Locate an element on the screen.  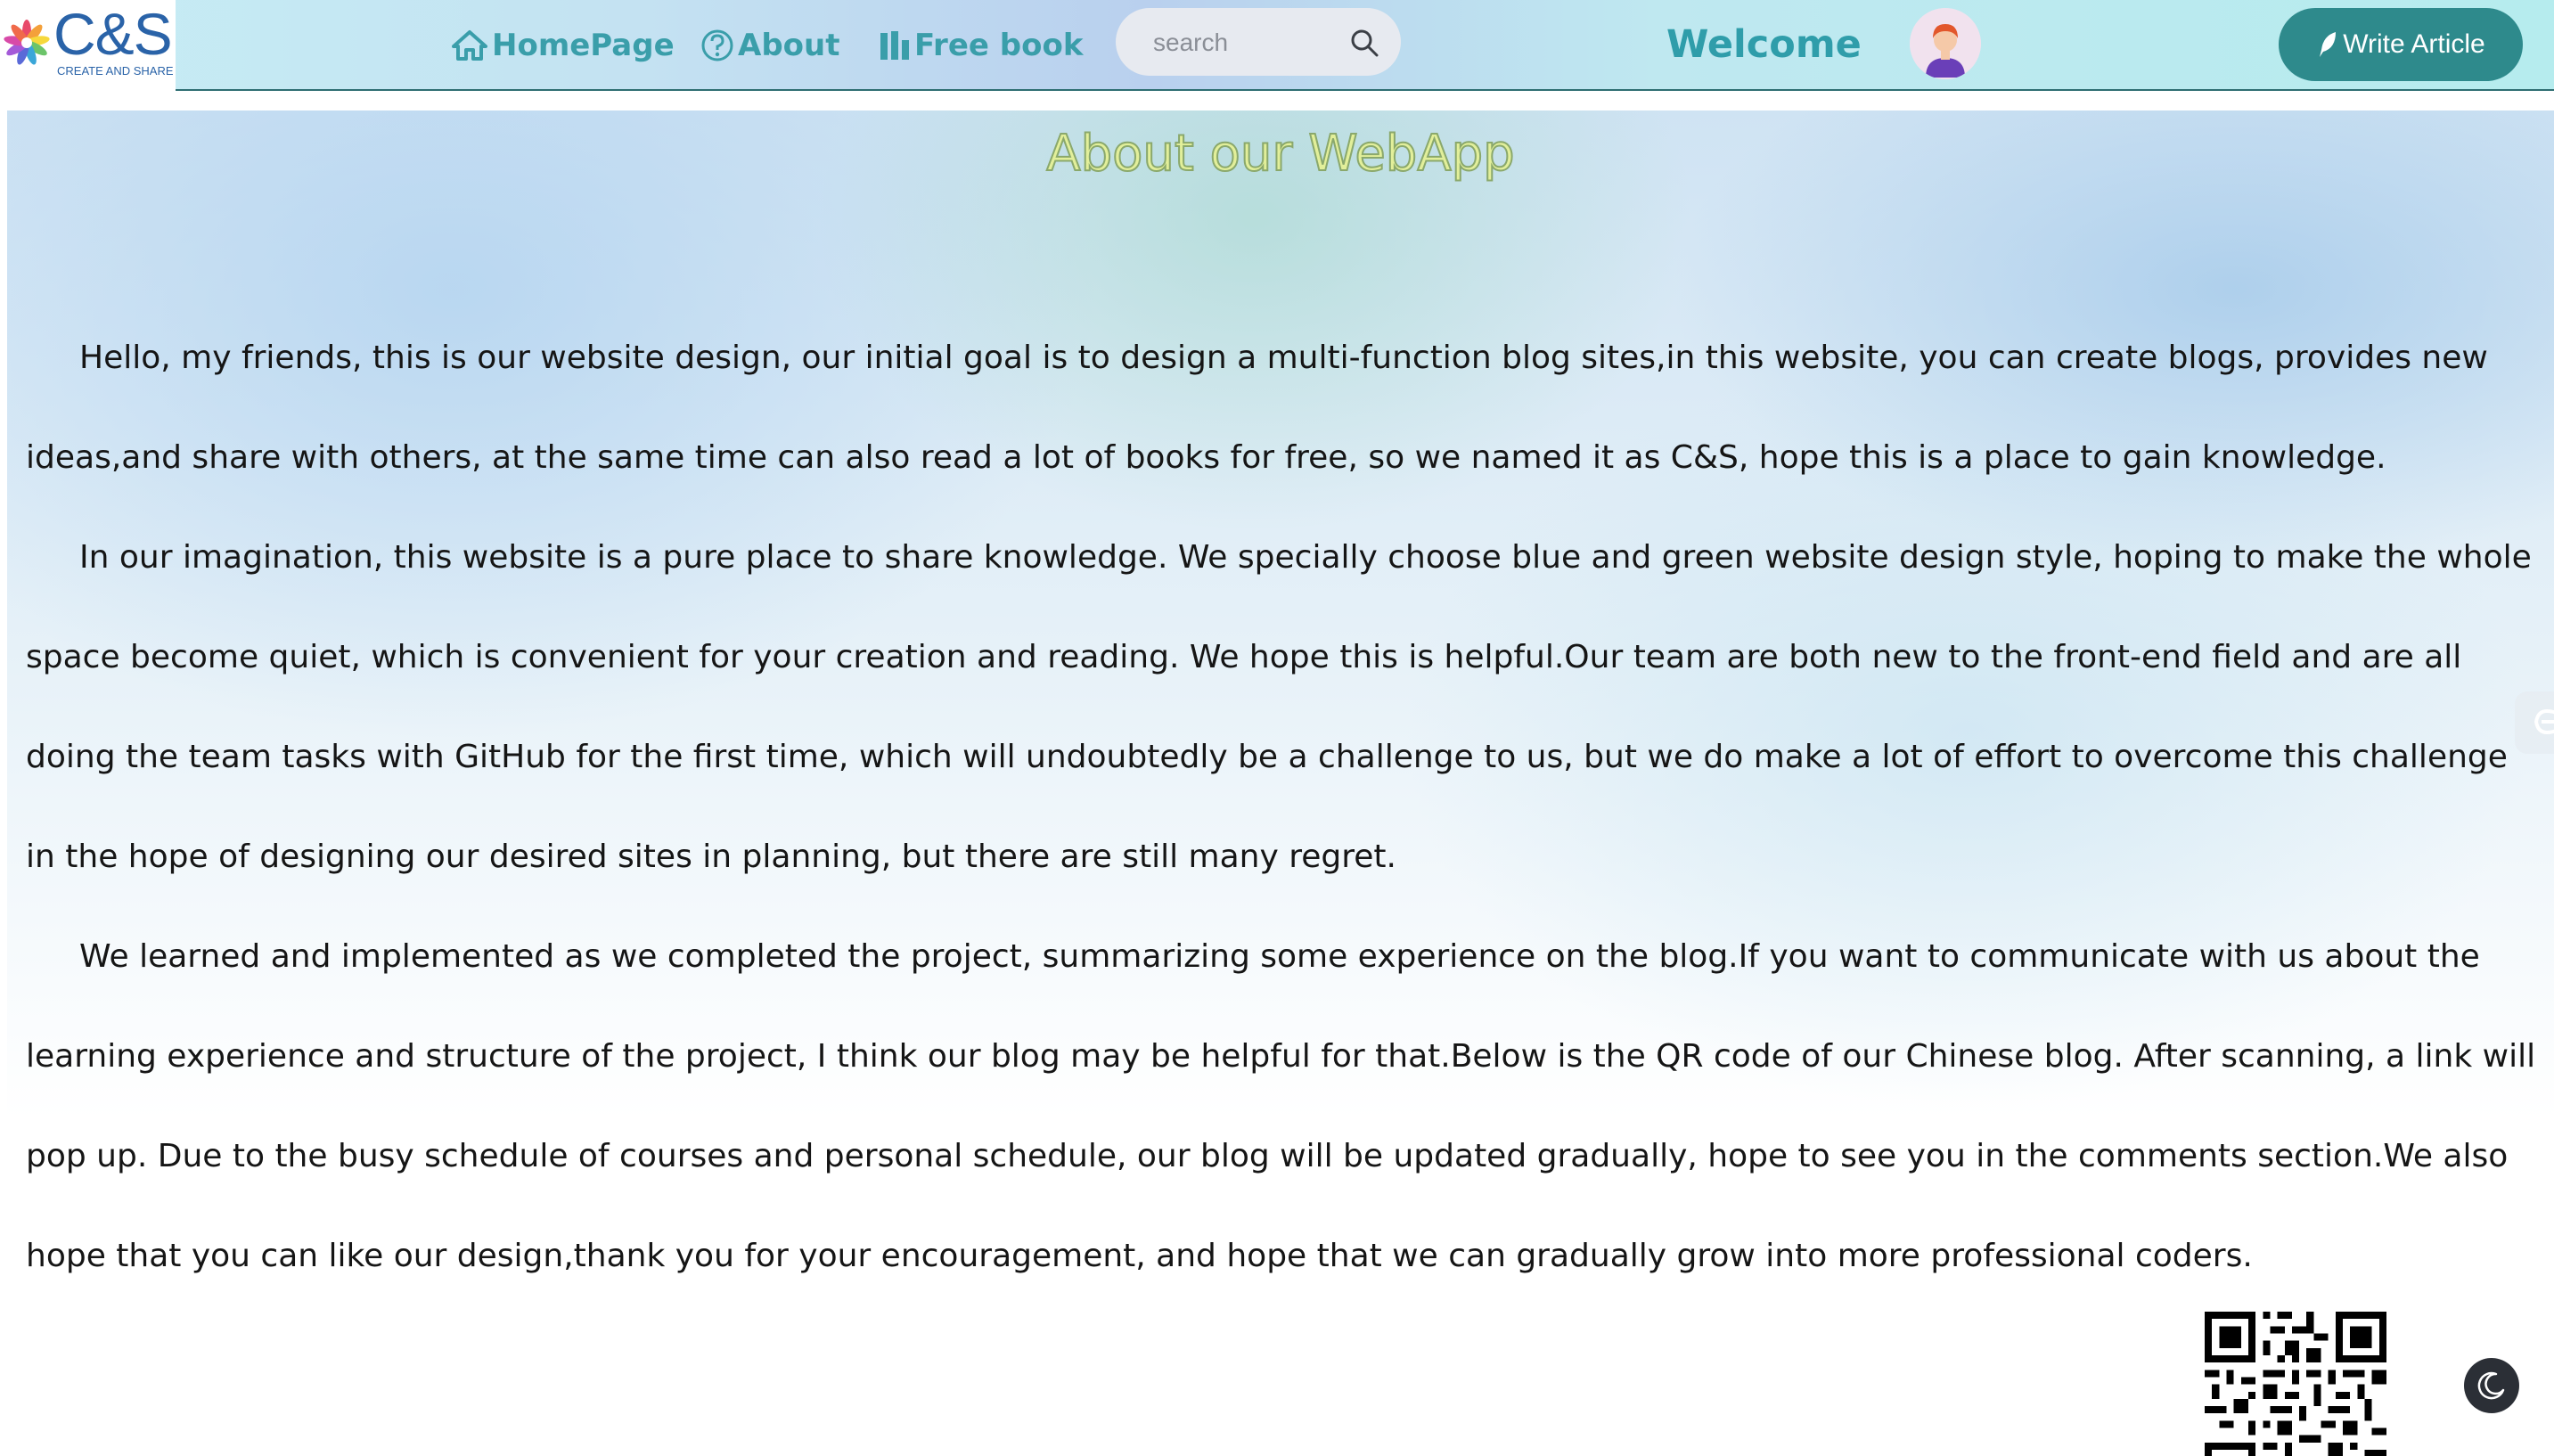
nav-homepage: HomePage is located at coordinates (563, 45).